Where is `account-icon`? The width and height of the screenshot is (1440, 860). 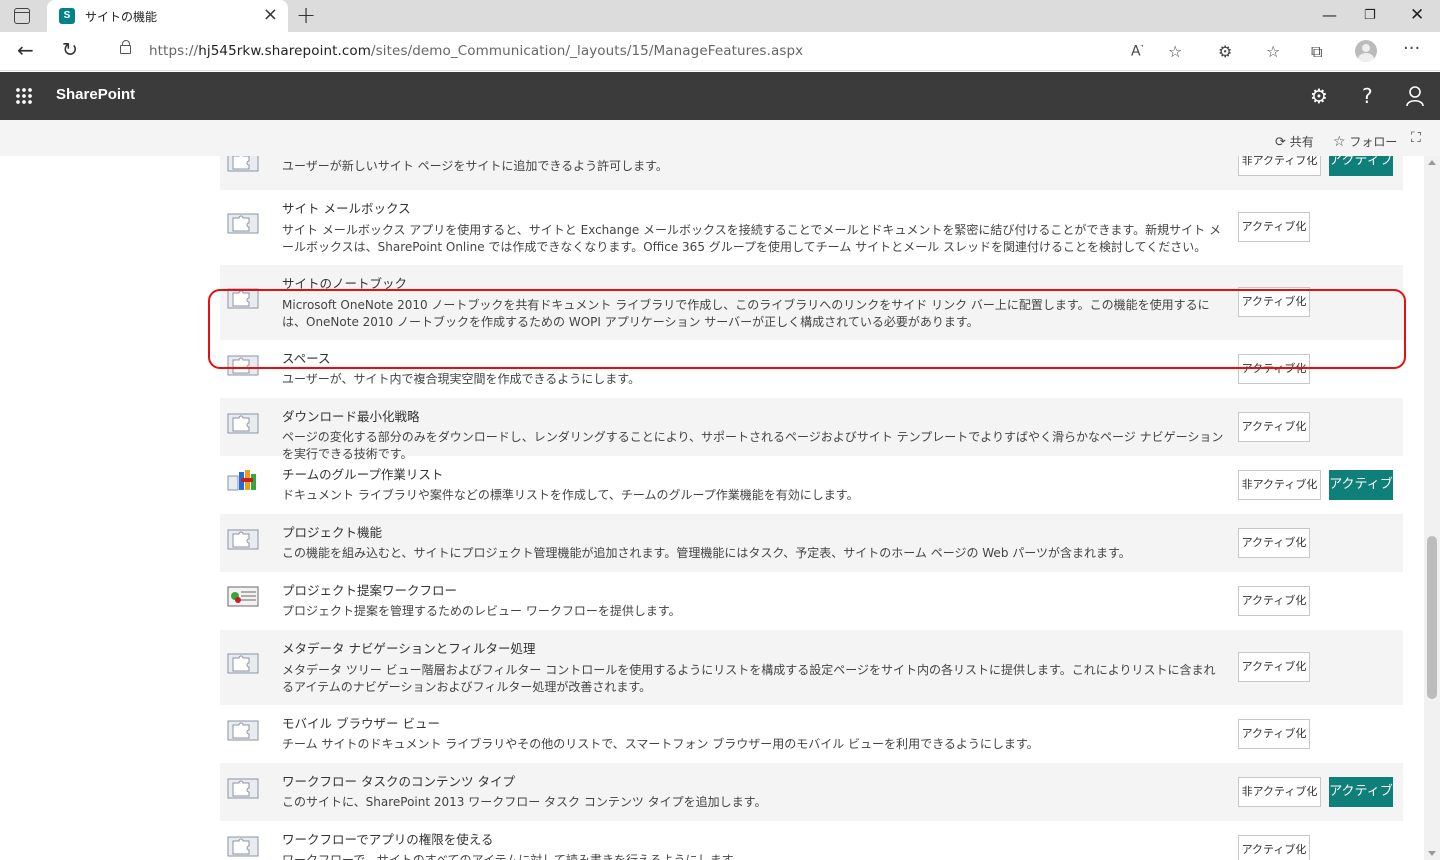 account-icon is located at coordinates (1415, 96).